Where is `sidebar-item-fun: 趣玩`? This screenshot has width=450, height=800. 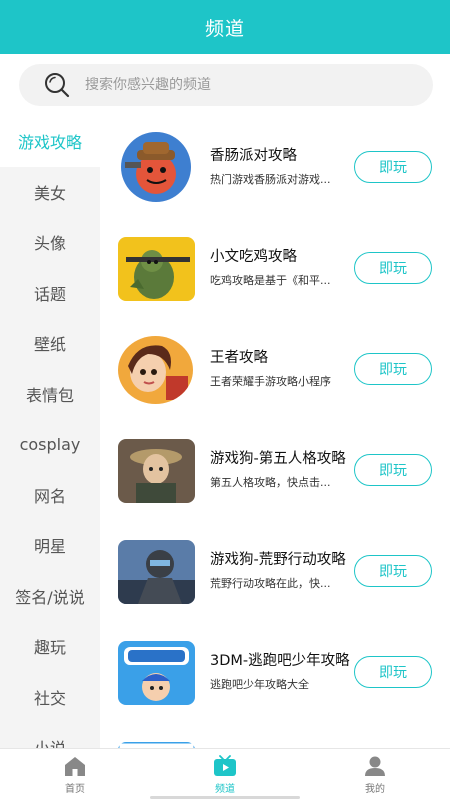
sidebar-item-fun: 趣玩 is located at coordinates (50, 646).